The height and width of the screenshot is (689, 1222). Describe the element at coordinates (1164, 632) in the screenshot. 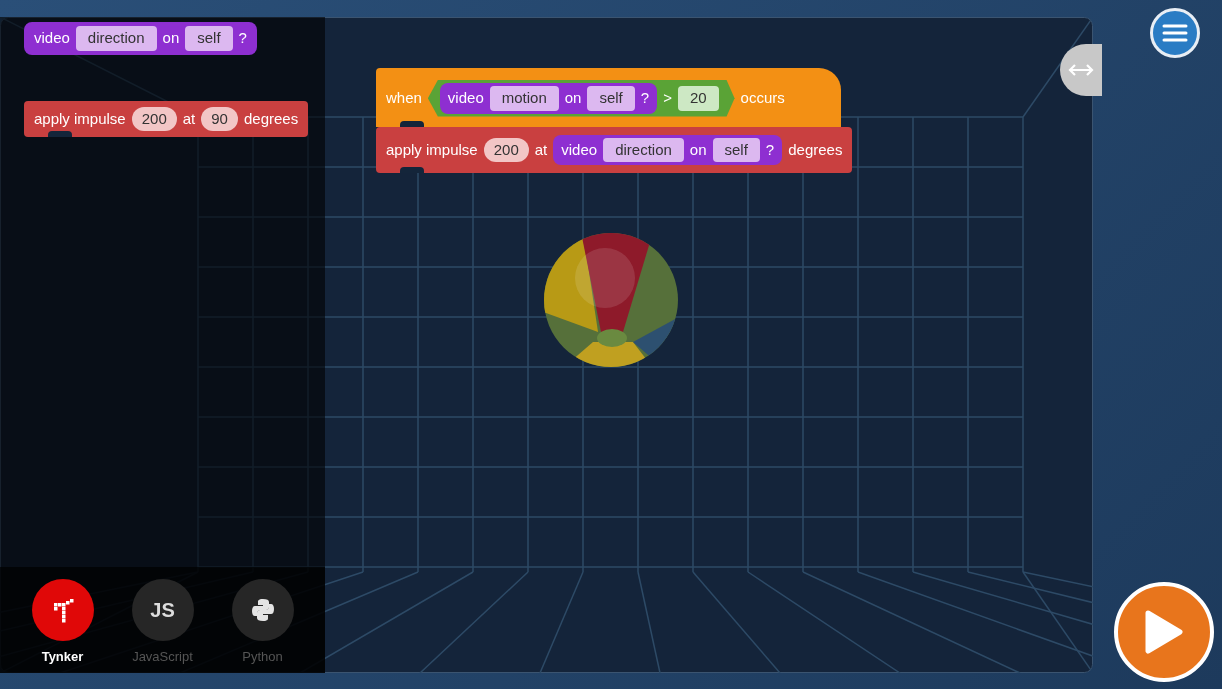

I see `play-icon` at that location.